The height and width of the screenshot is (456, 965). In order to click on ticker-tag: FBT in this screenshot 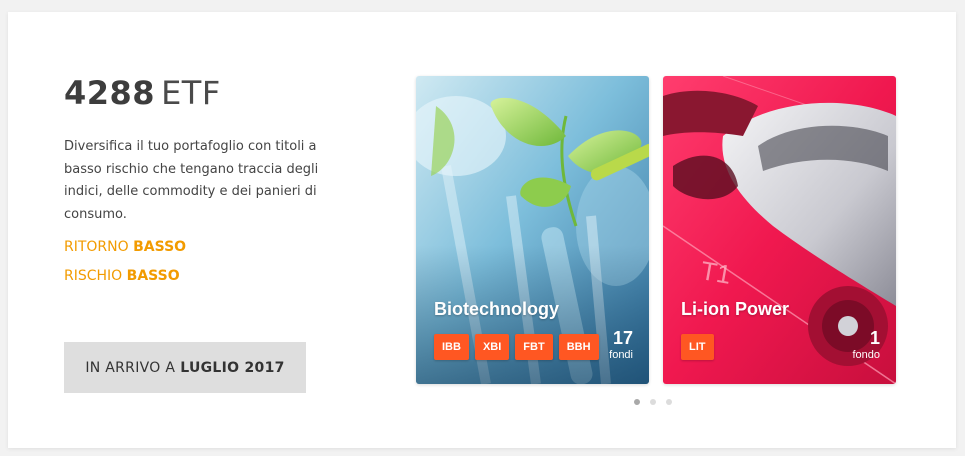, I will do `click(534, 347)`.